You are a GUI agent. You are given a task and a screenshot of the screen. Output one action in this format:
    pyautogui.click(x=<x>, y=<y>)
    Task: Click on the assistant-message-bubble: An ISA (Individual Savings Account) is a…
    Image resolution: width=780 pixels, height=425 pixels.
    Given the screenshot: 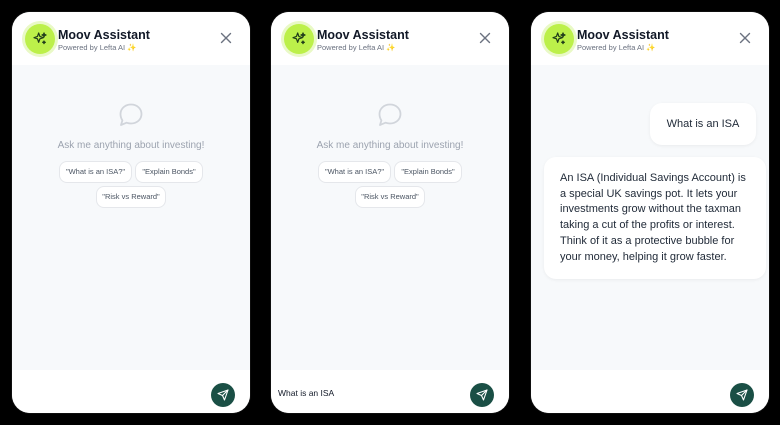 What is the action you would take?
    pyautogui.click(x=655, y=218)
    